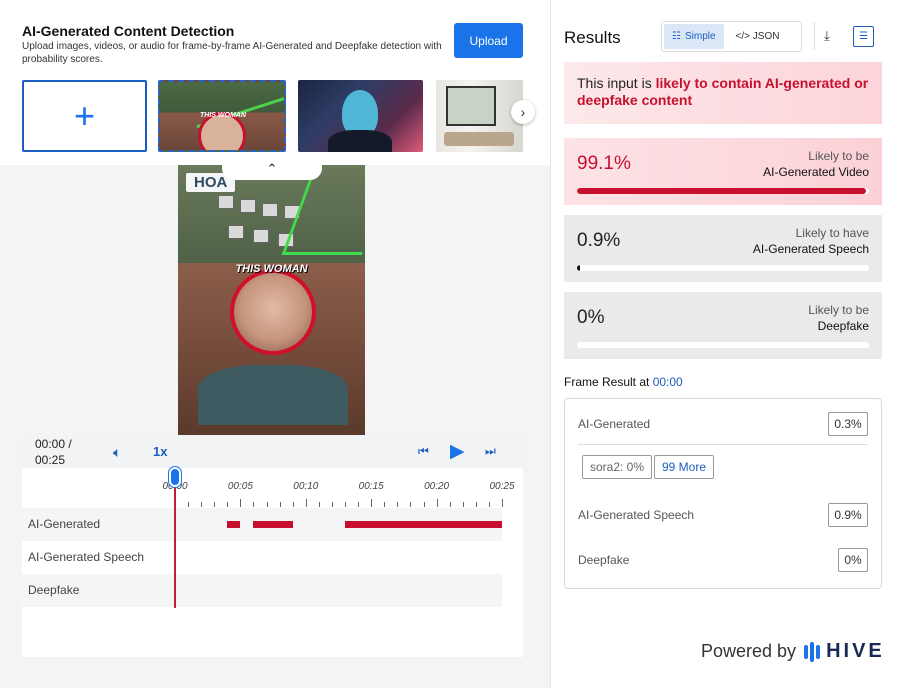  I want to click on track-label: AI-Generated Speech, so click(86, 557).